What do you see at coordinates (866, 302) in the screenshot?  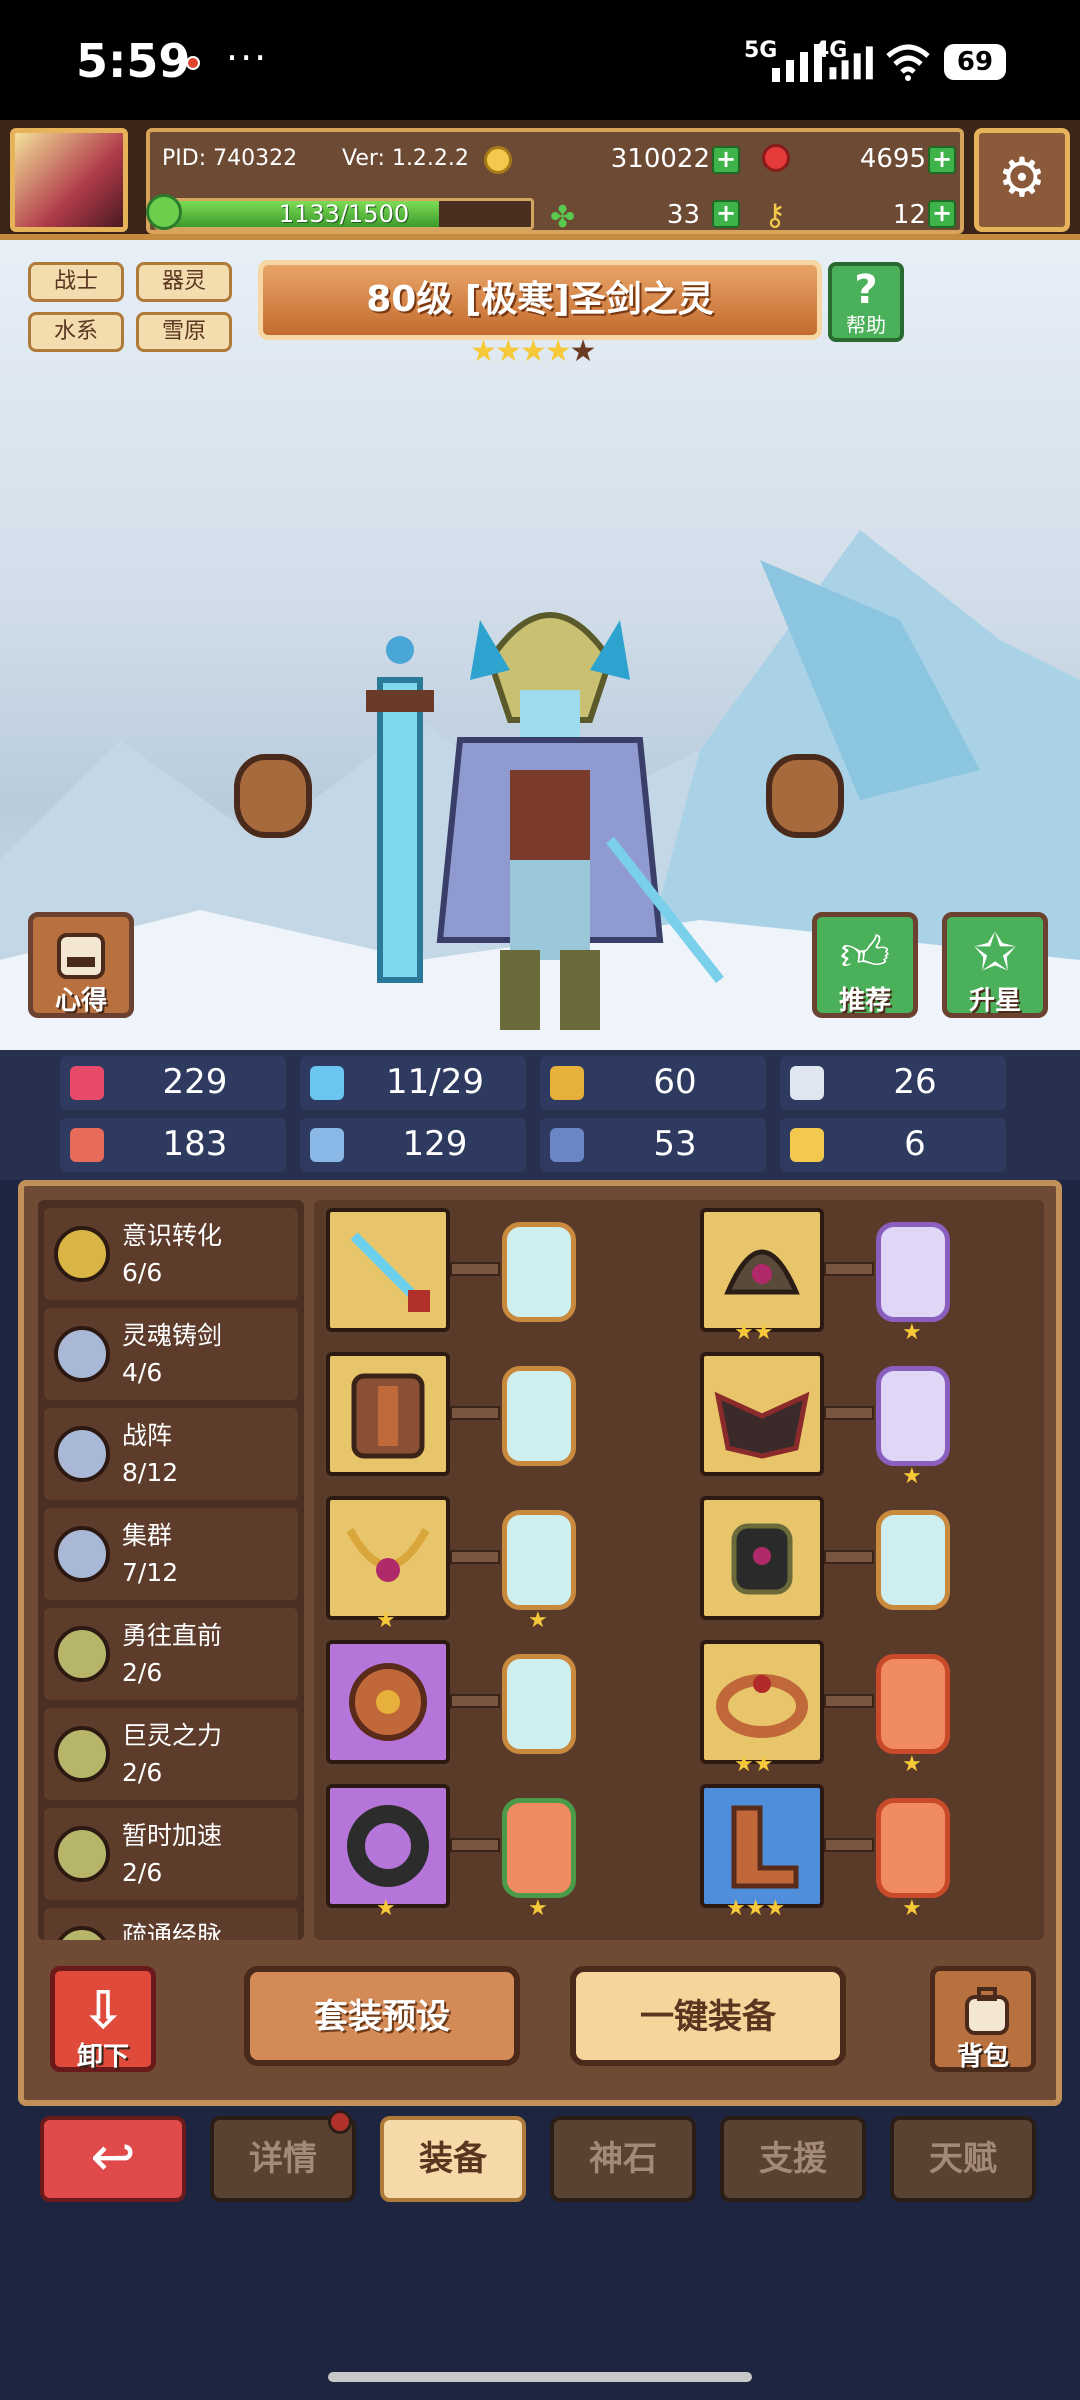 I see `help-button: ? 帮助` at bounding box center [866, 302].